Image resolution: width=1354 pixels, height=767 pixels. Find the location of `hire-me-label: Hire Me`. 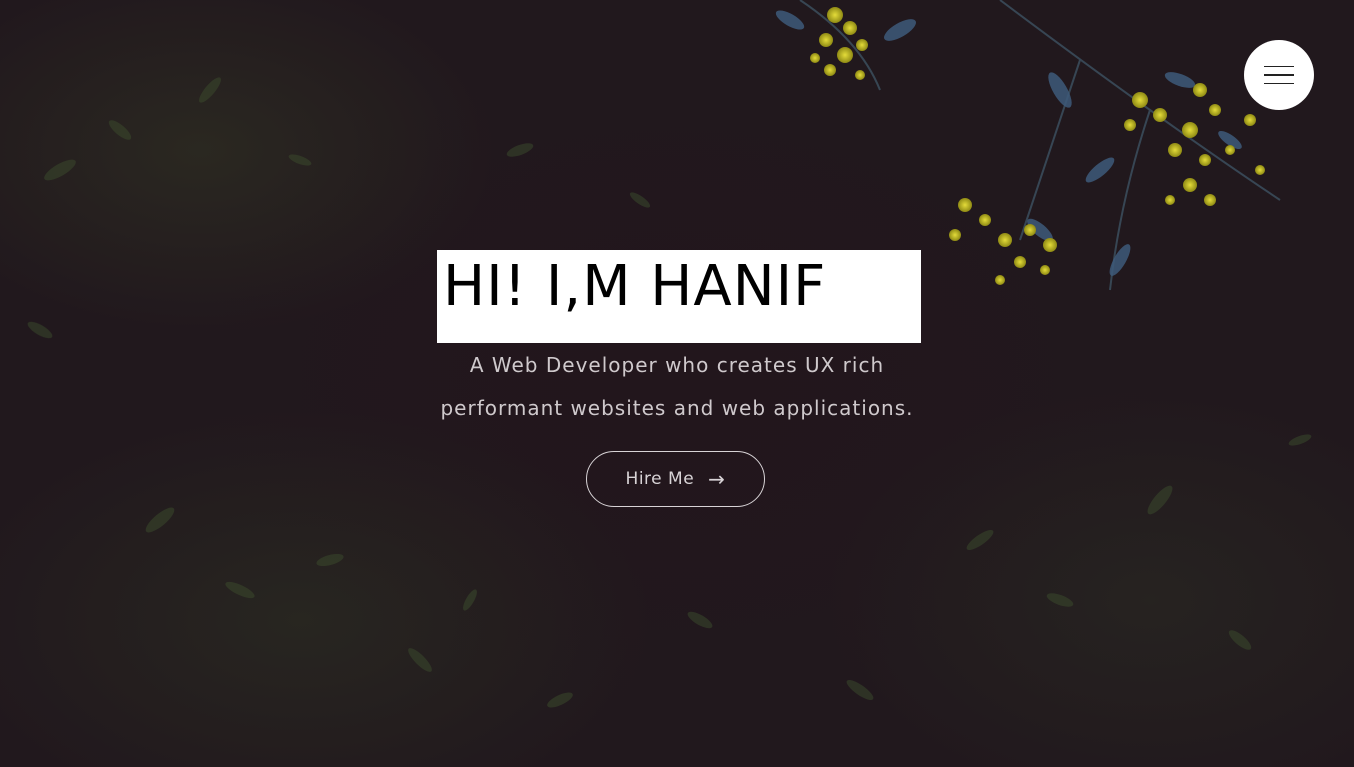

hire-me-label: Hire Me is located at coordinates (660, 479).